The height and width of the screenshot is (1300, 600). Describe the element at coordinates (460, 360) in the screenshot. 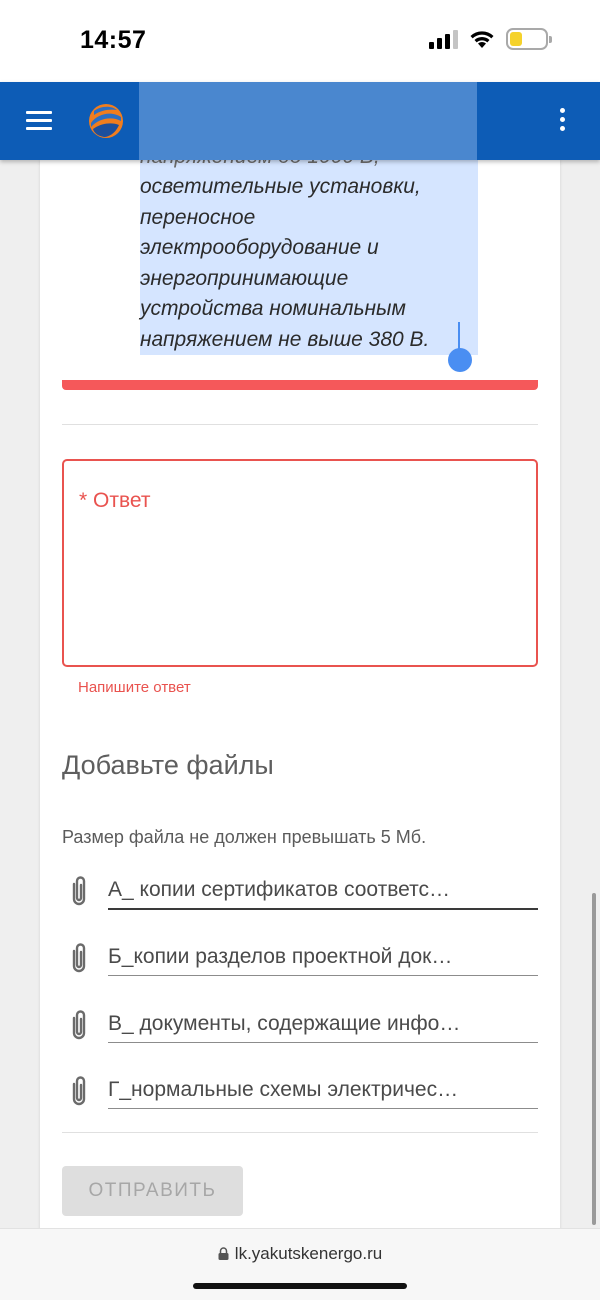

I see `selection-handle` at that location.